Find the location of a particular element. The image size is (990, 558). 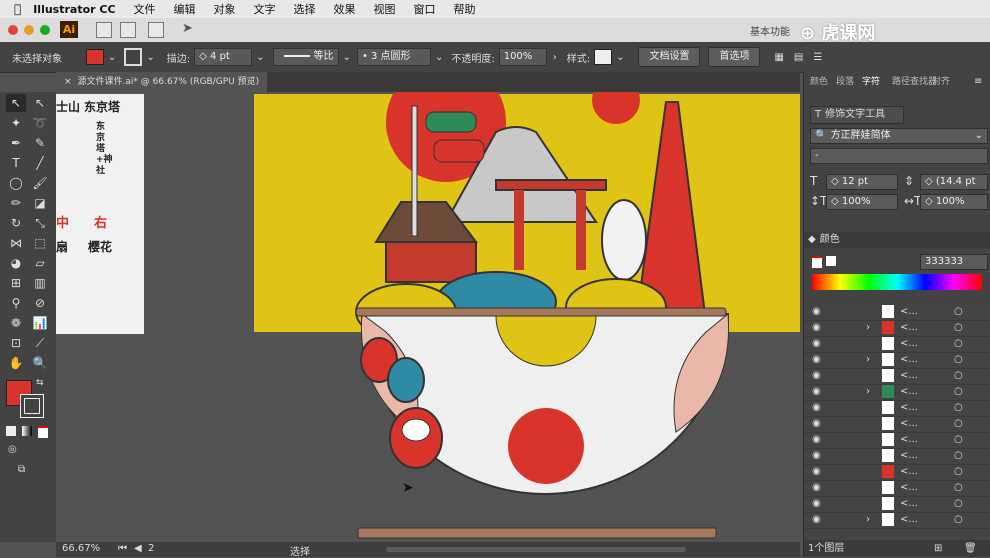

horizontal-scale-field: ◇ 100% is located at coordinates (954, 202).